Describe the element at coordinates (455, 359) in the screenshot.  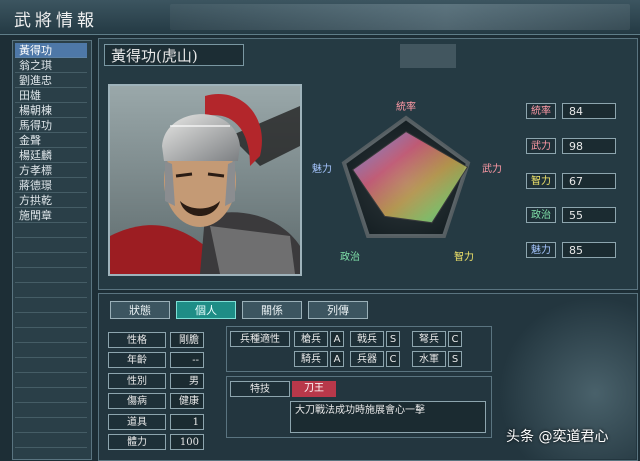
I see `aptitude-grade-navy: S` at that location.